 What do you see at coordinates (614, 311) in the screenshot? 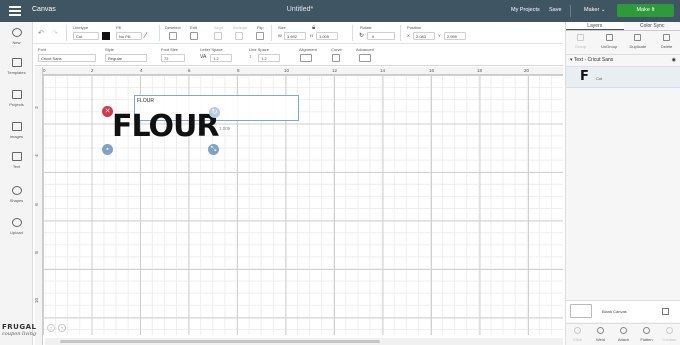
I see `blank-canvas-label: Blank Canvas` at bounding box center [614, 311].